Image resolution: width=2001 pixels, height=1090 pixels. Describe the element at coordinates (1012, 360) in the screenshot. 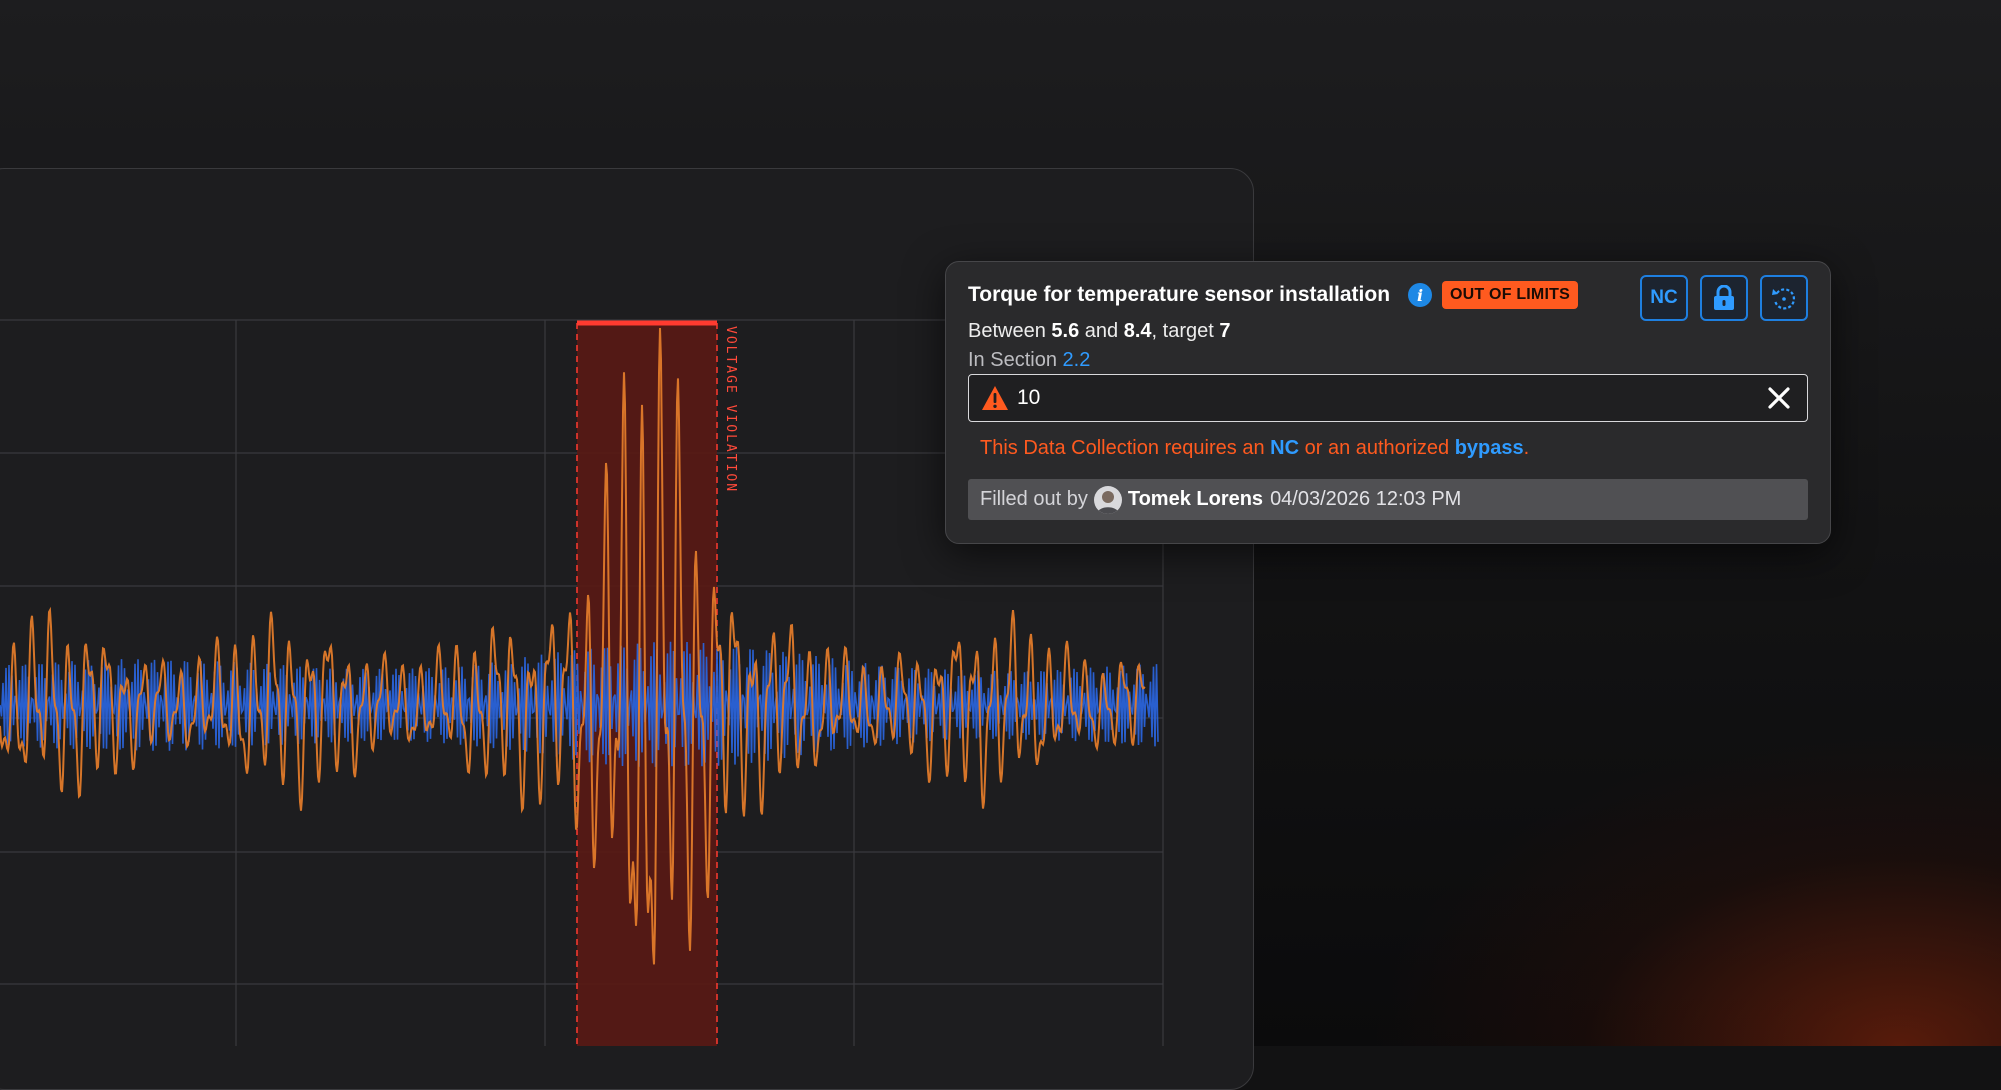

I see `section-prefix: In Section` at that location.